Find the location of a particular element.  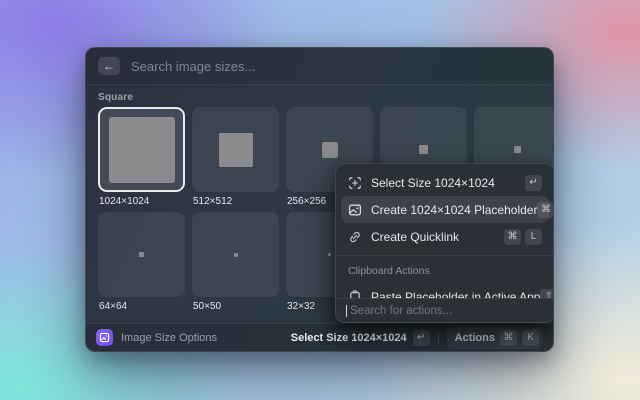

link-icon is located at coordinates (355, 237).